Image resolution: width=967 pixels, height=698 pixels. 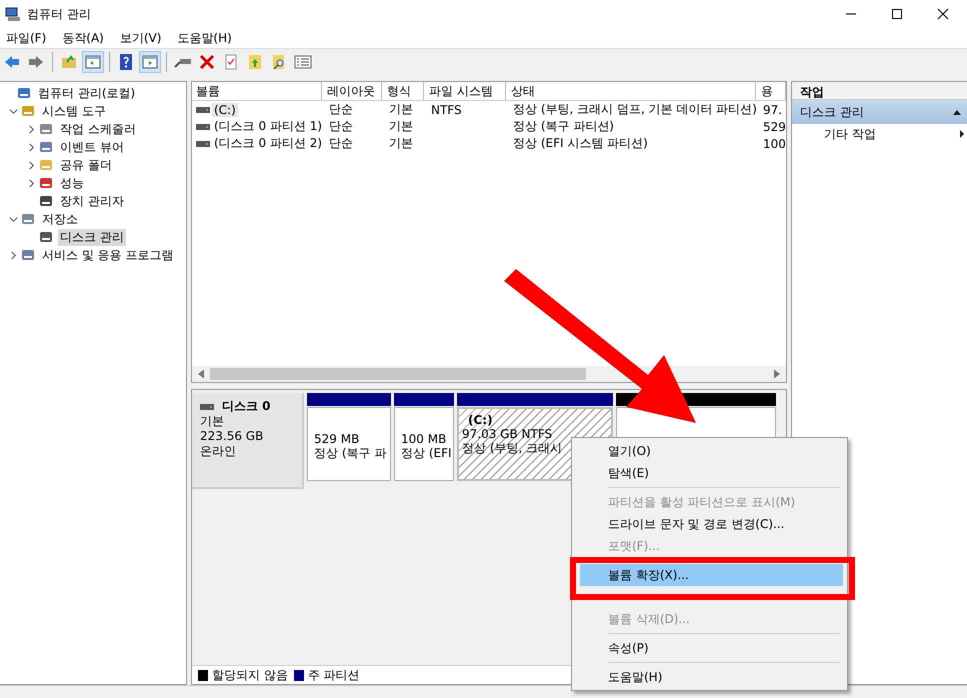 What do you see at coordinates (92, 147) in the screenshot?
I see `tree-item: 이벤트 뷰어` at bounding box center [92, 147].